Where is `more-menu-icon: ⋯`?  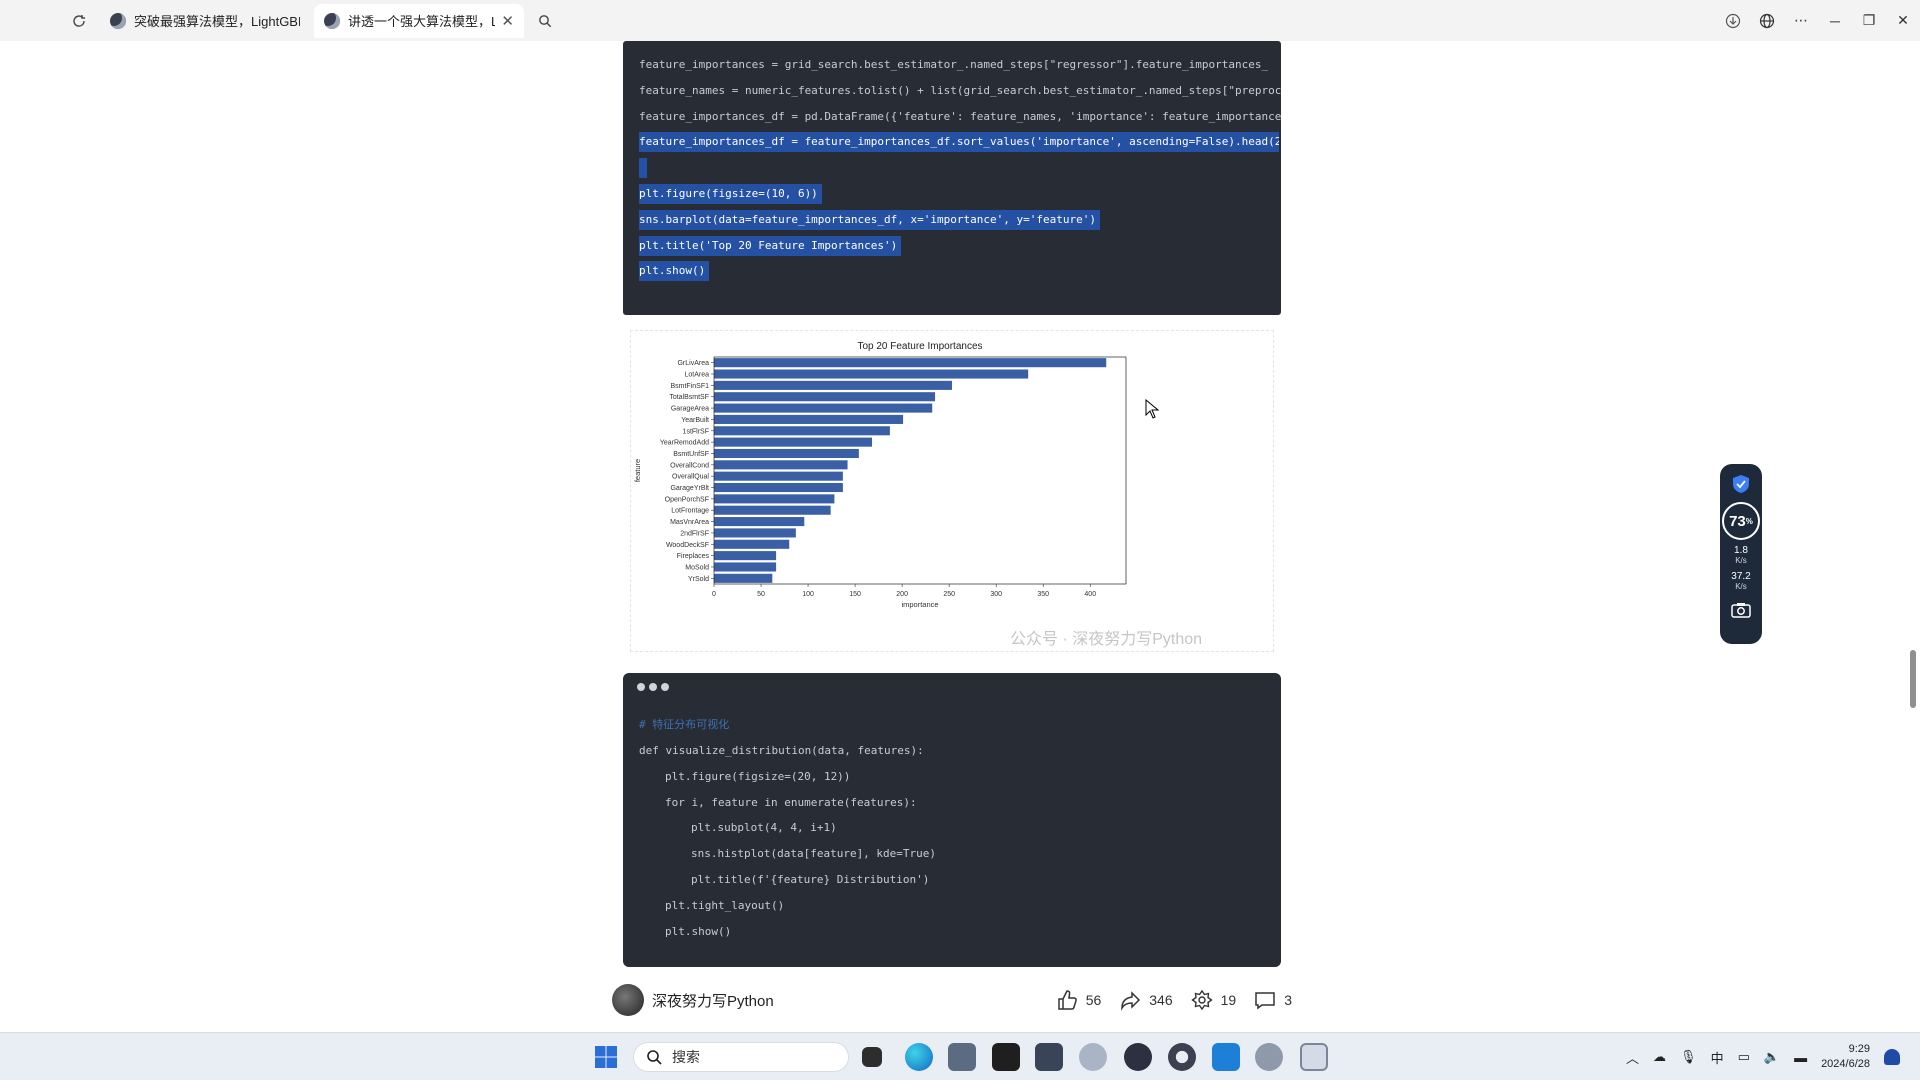 more-menu-icon: ⋯ is located at coordinates (1801, 20).